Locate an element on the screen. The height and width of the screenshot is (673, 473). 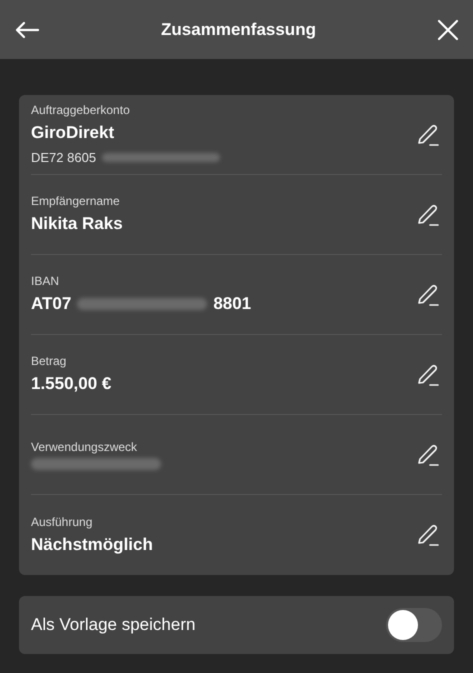
field-value: 1.550,00 € is located at coordinates (71, 384).